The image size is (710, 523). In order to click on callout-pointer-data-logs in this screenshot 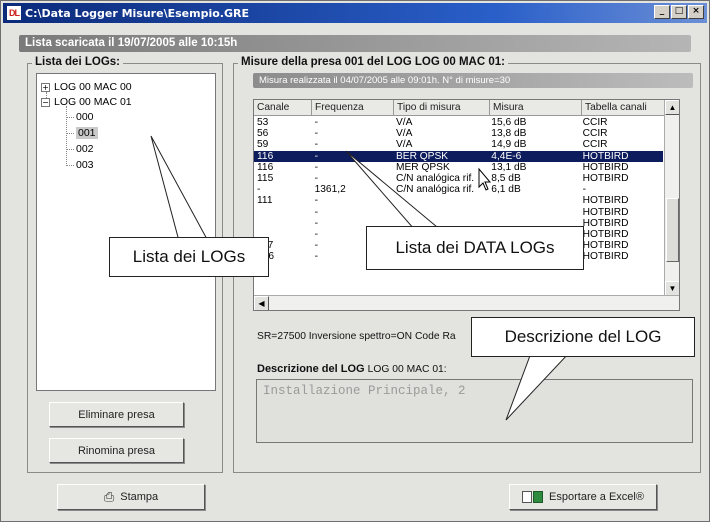, I will do `click(398, 194)`.